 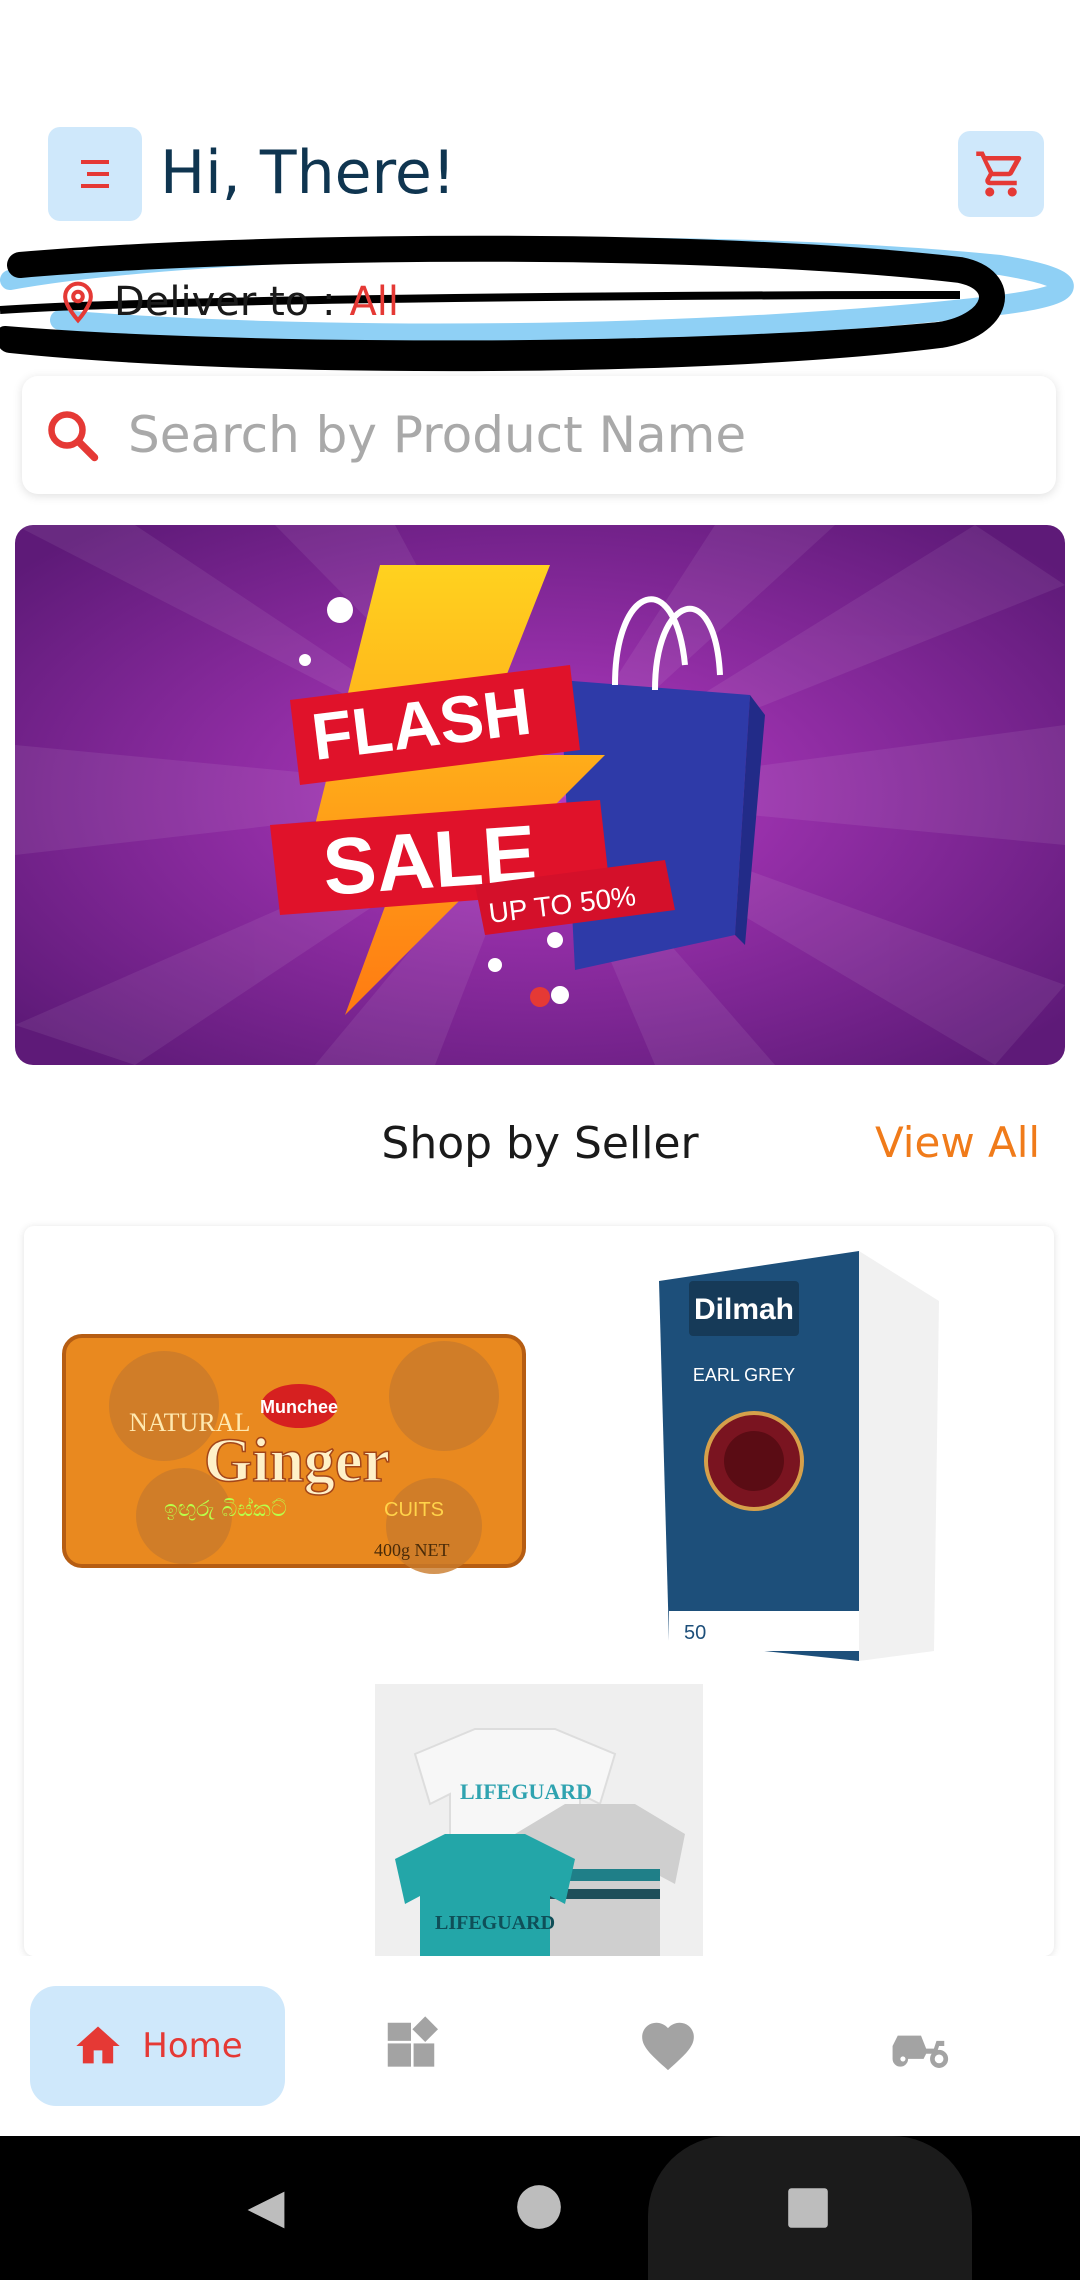 I want to click on deliver-to-row: Deliver to : All, so click(x=227, y=302).